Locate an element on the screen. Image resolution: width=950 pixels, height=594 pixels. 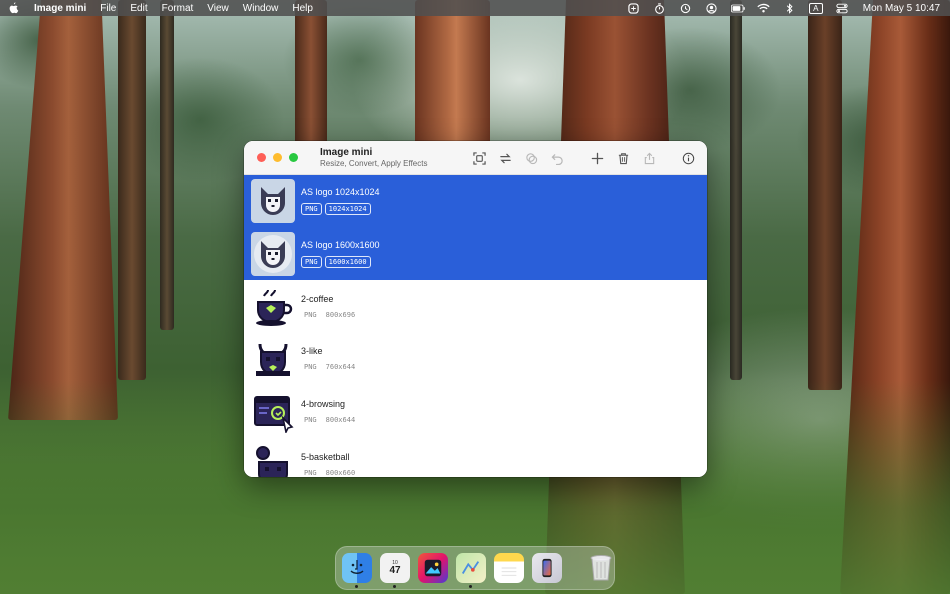
menu-window: Window is located at coordinates (261, 8).